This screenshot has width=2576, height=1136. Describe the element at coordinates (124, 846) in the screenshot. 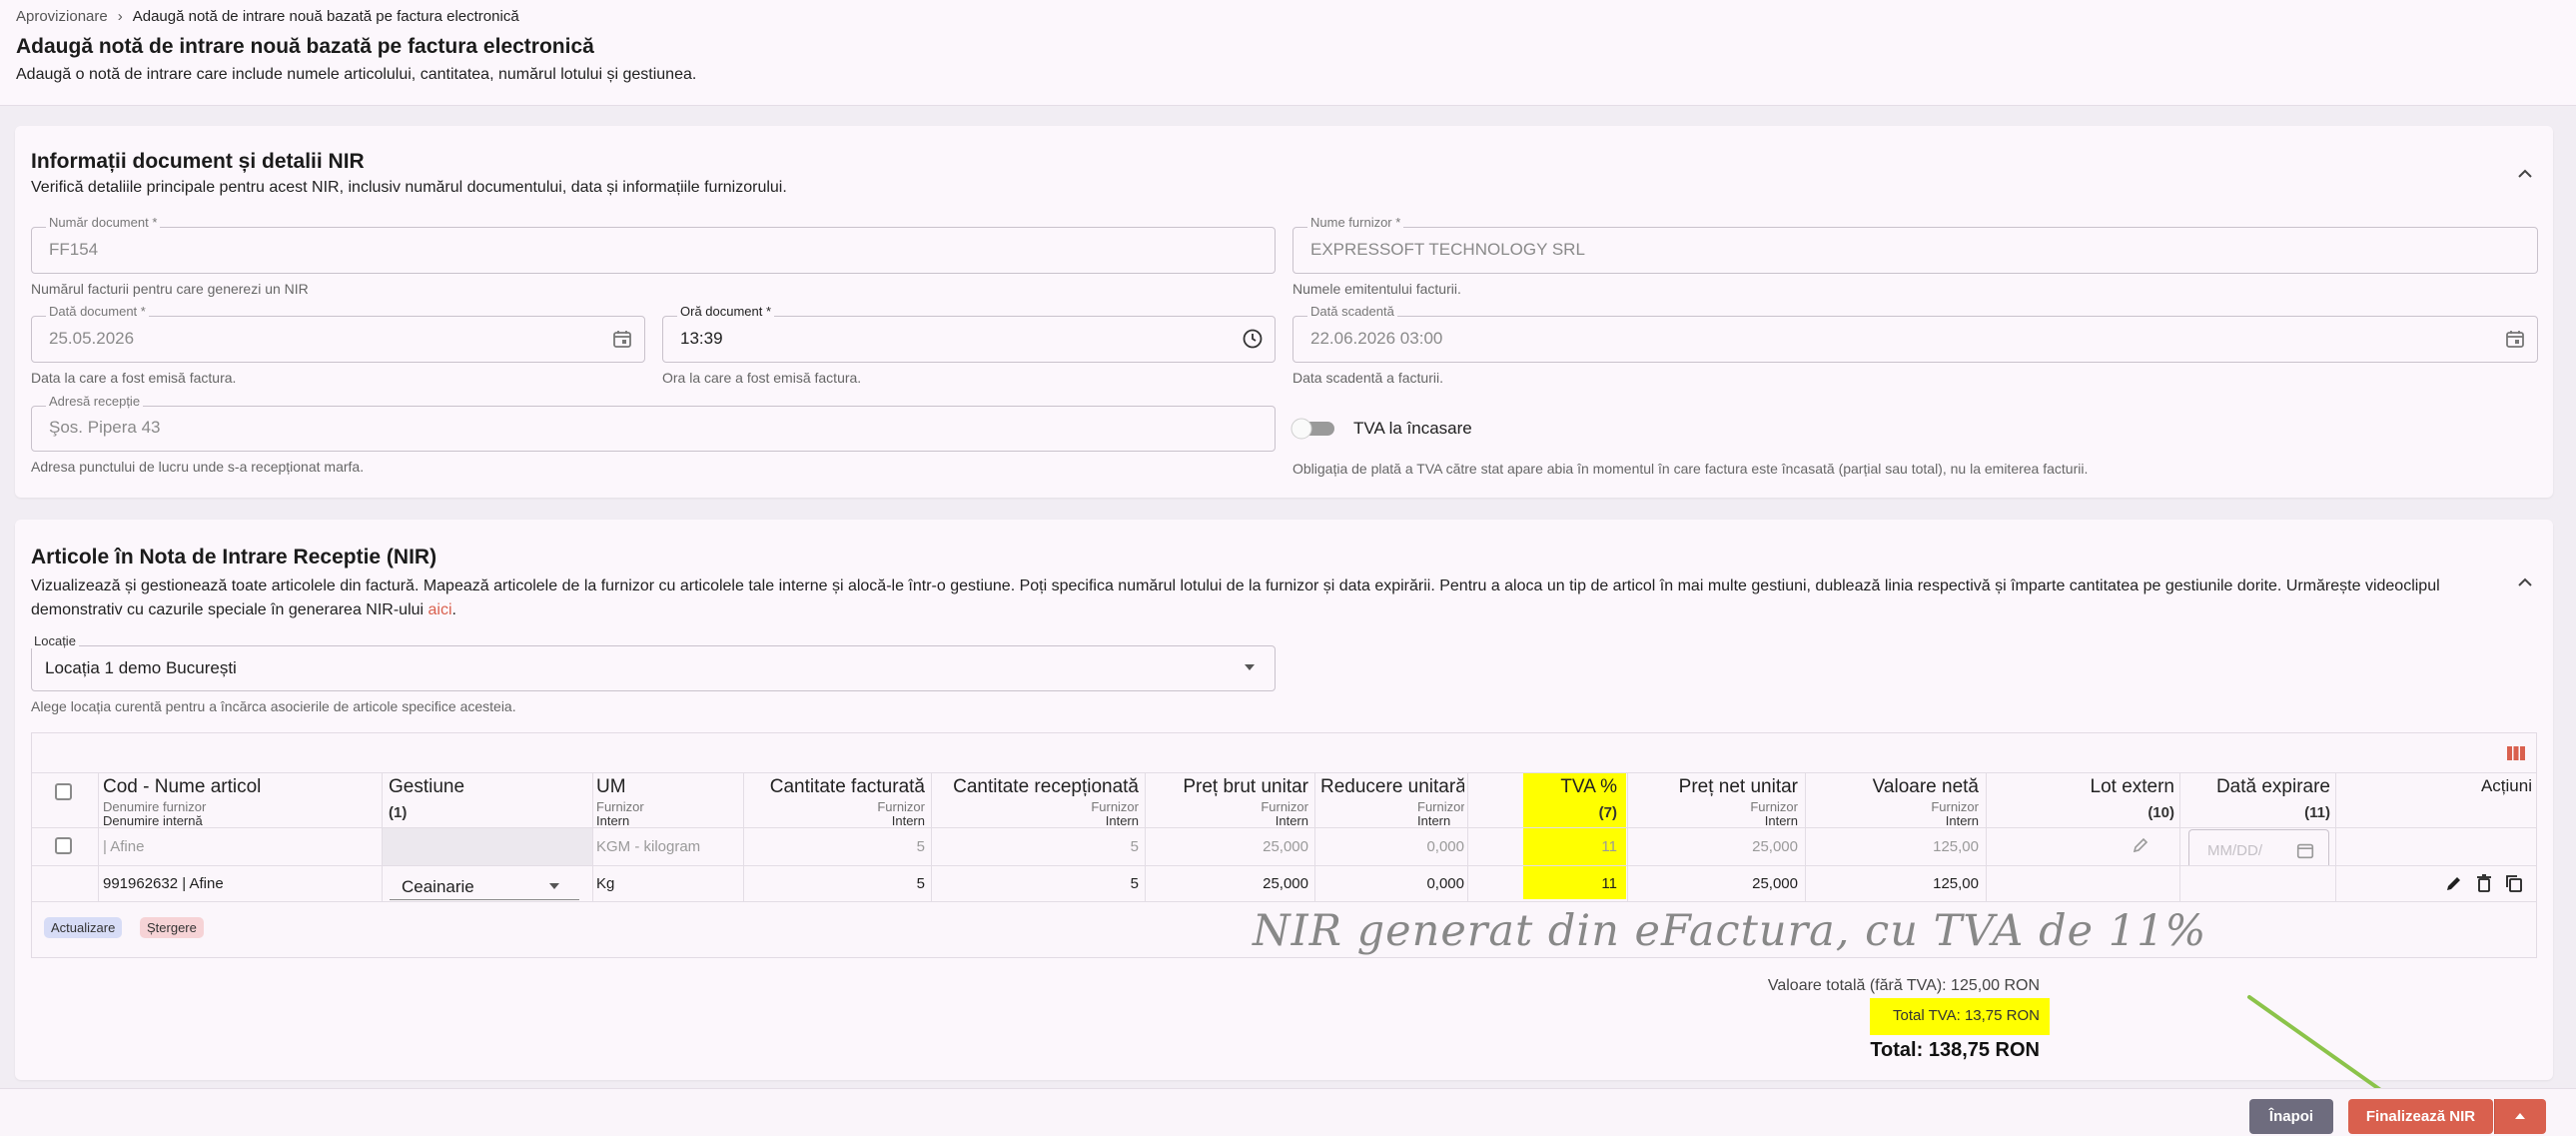

I see `supplier-item-name: | Afine` at that location.